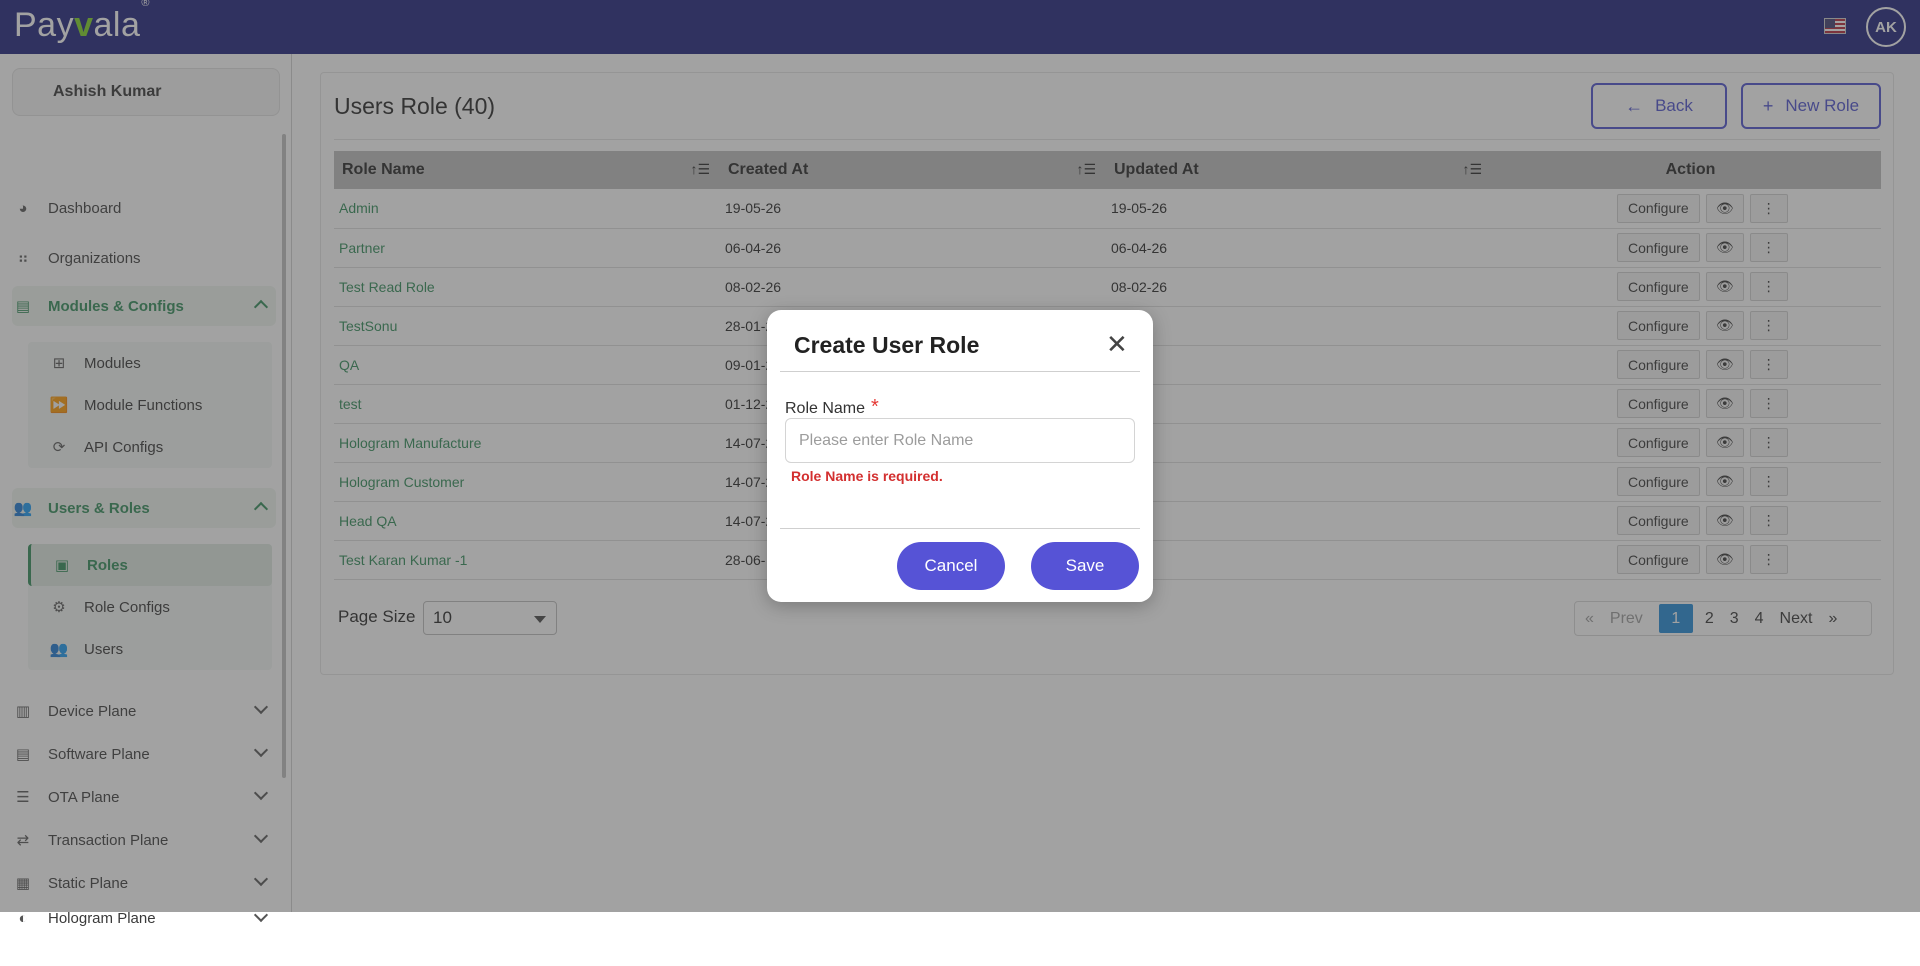 The image size is (1920, 966). What do you see at coordinates (887, 345) in the screenshot?
I see `dialog-title: Create User Role` at bounding box center [887, 345].